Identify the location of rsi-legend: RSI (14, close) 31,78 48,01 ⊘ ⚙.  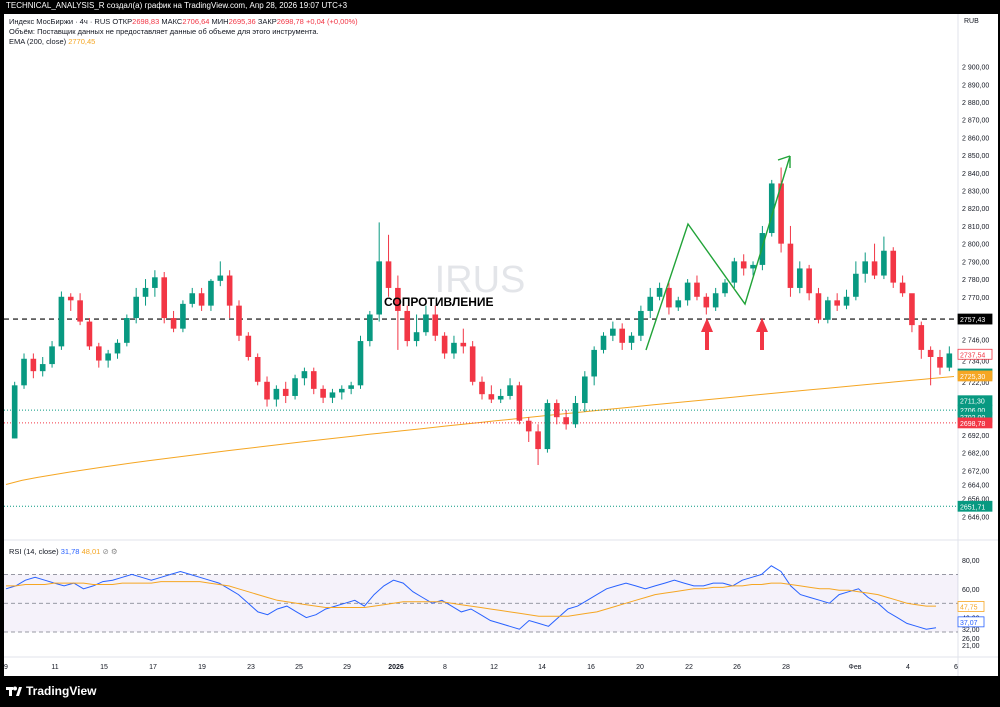
(63, 551).